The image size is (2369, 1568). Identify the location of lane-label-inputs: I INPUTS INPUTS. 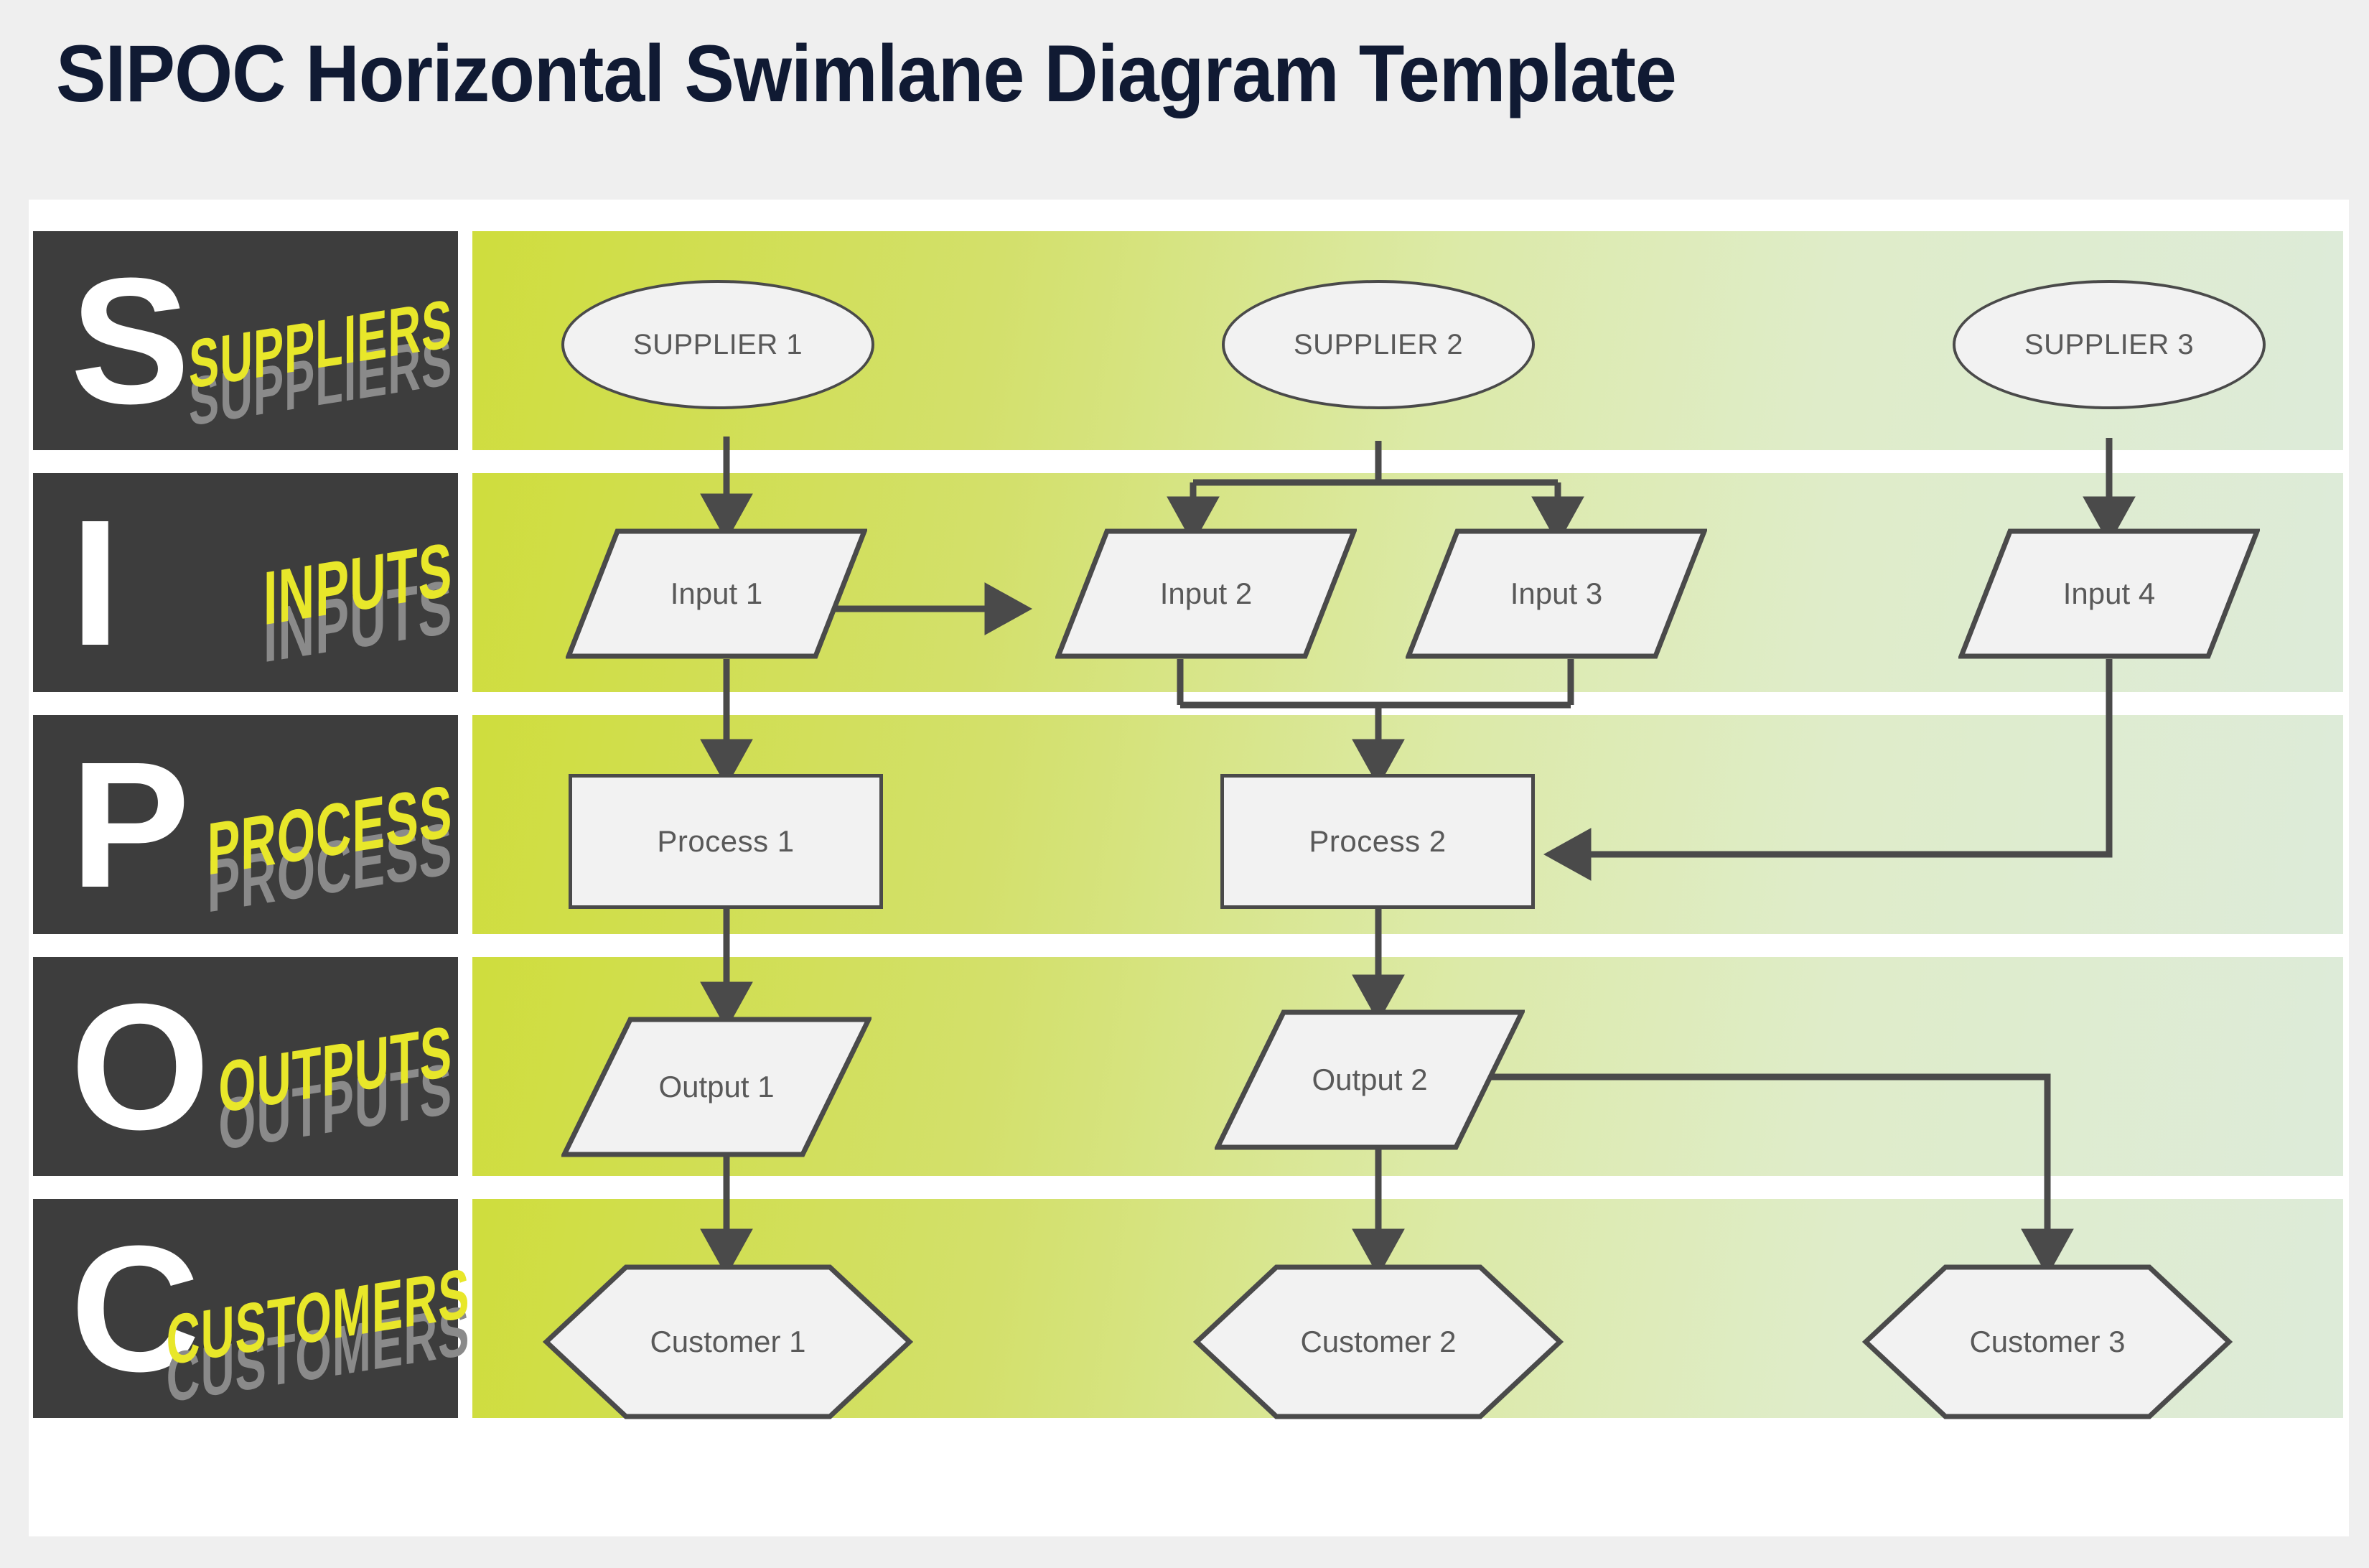
(246, 582).